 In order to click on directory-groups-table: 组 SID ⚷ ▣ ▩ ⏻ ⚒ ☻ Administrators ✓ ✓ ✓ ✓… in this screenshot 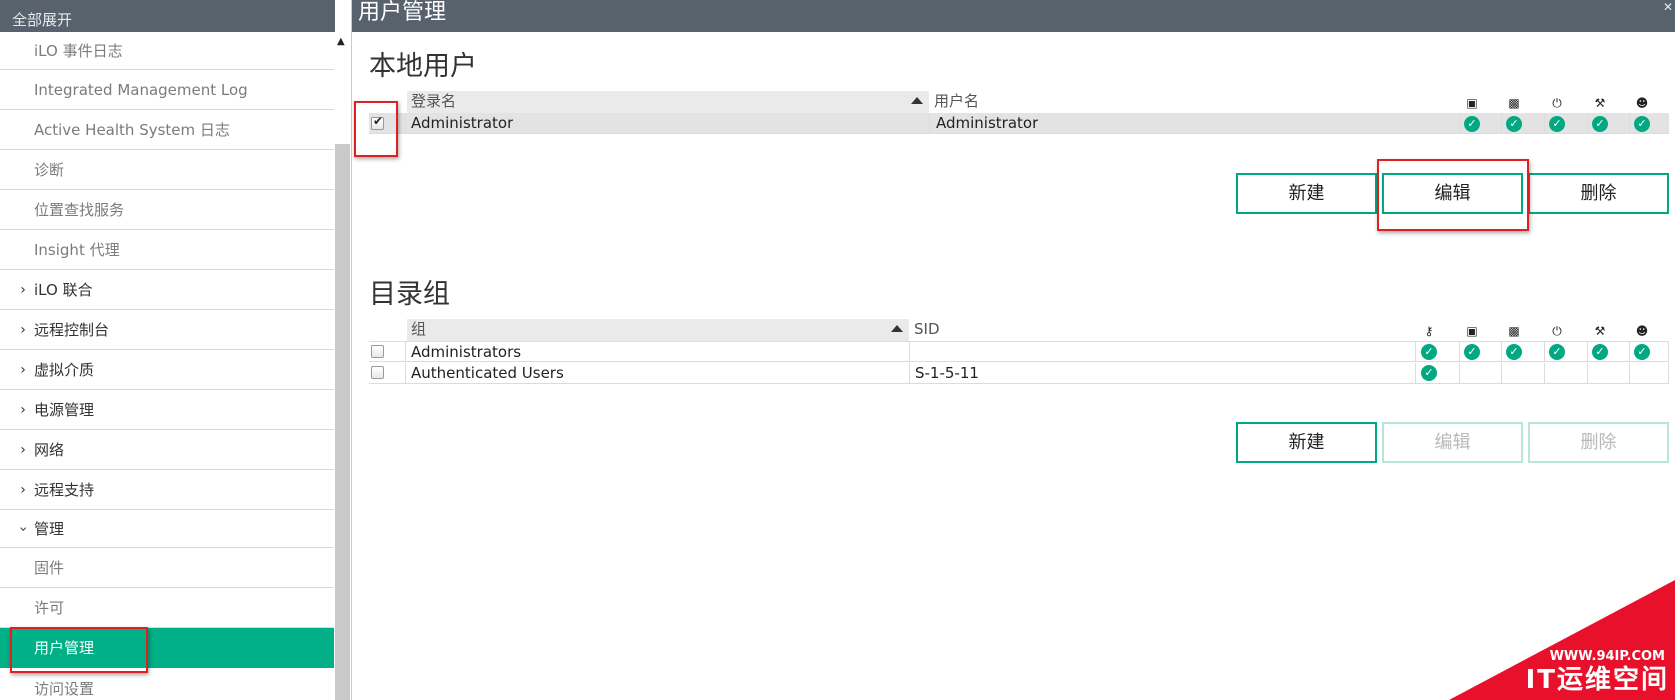, I will do `click(1019, 352)`.